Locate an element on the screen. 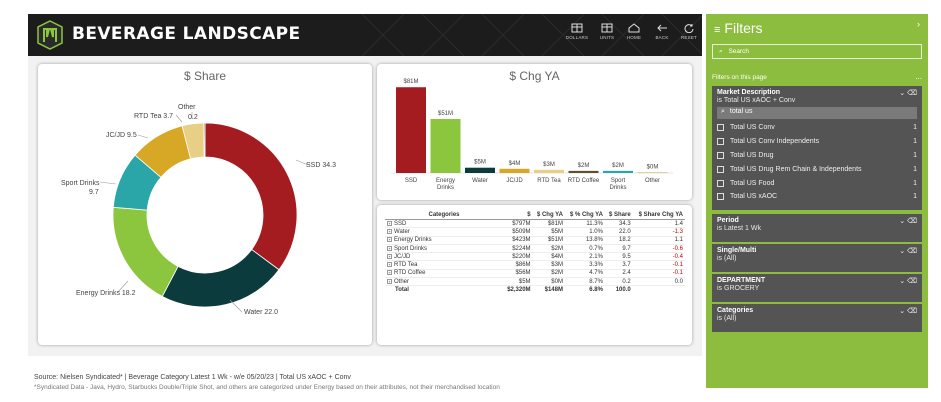 The height and width of the screenshot is (402, 941). market-option: Total US Drug Rem Chain & Independents 1 is located at coordinates (817, 169).